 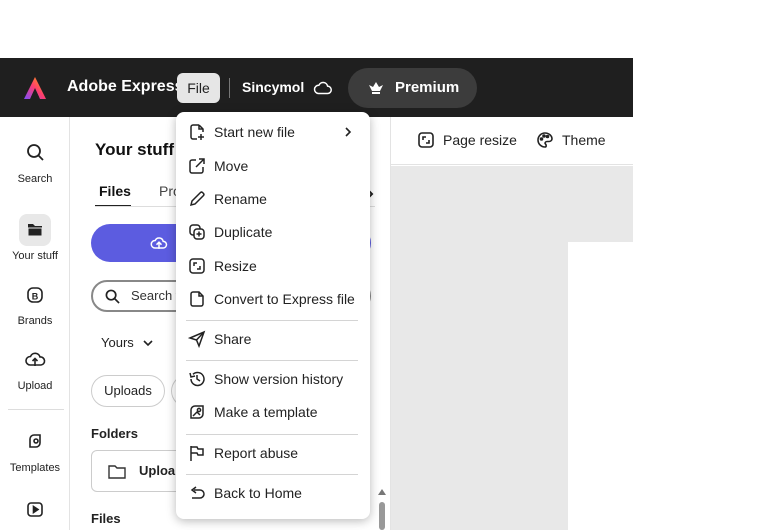 I want to click on chevron-down-icon, so click(x=148, y=343).